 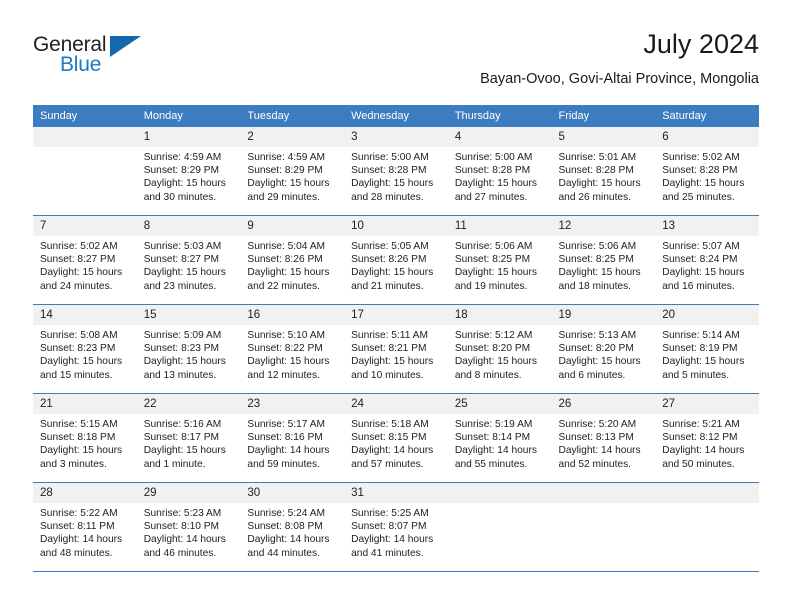 I want to click on day-number: 12, so click(x=603, y=226).